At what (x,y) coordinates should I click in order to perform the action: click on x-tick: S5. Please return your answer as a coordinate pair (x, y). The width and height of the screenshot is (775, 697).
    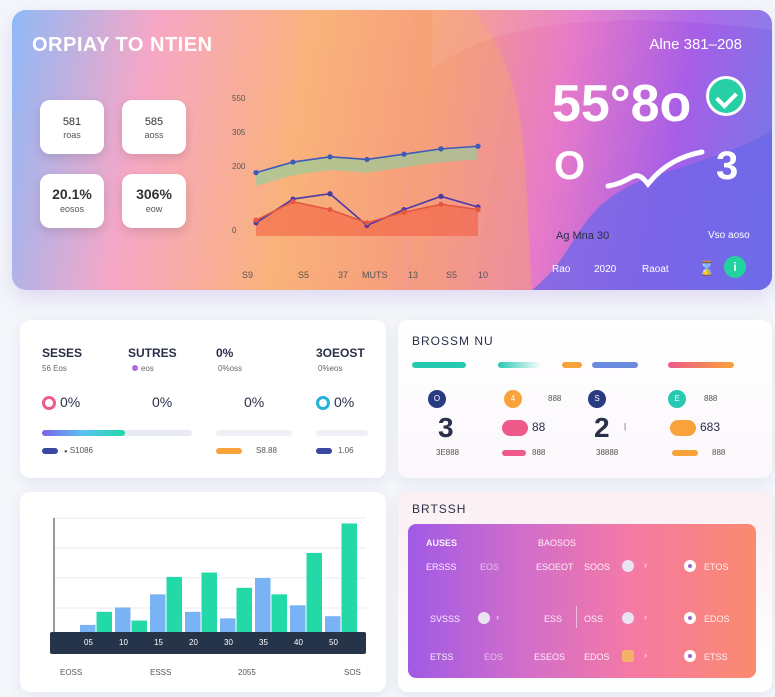
    Looking at the image, I should click on (304, 275).